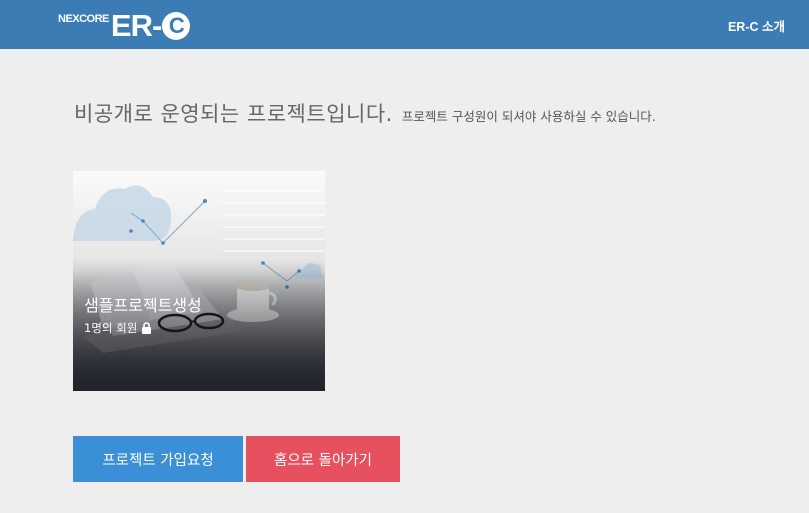 The width and height of the screenshot is (809, 513). I want to click on logo-main-text: ER-, so click(136, 25).